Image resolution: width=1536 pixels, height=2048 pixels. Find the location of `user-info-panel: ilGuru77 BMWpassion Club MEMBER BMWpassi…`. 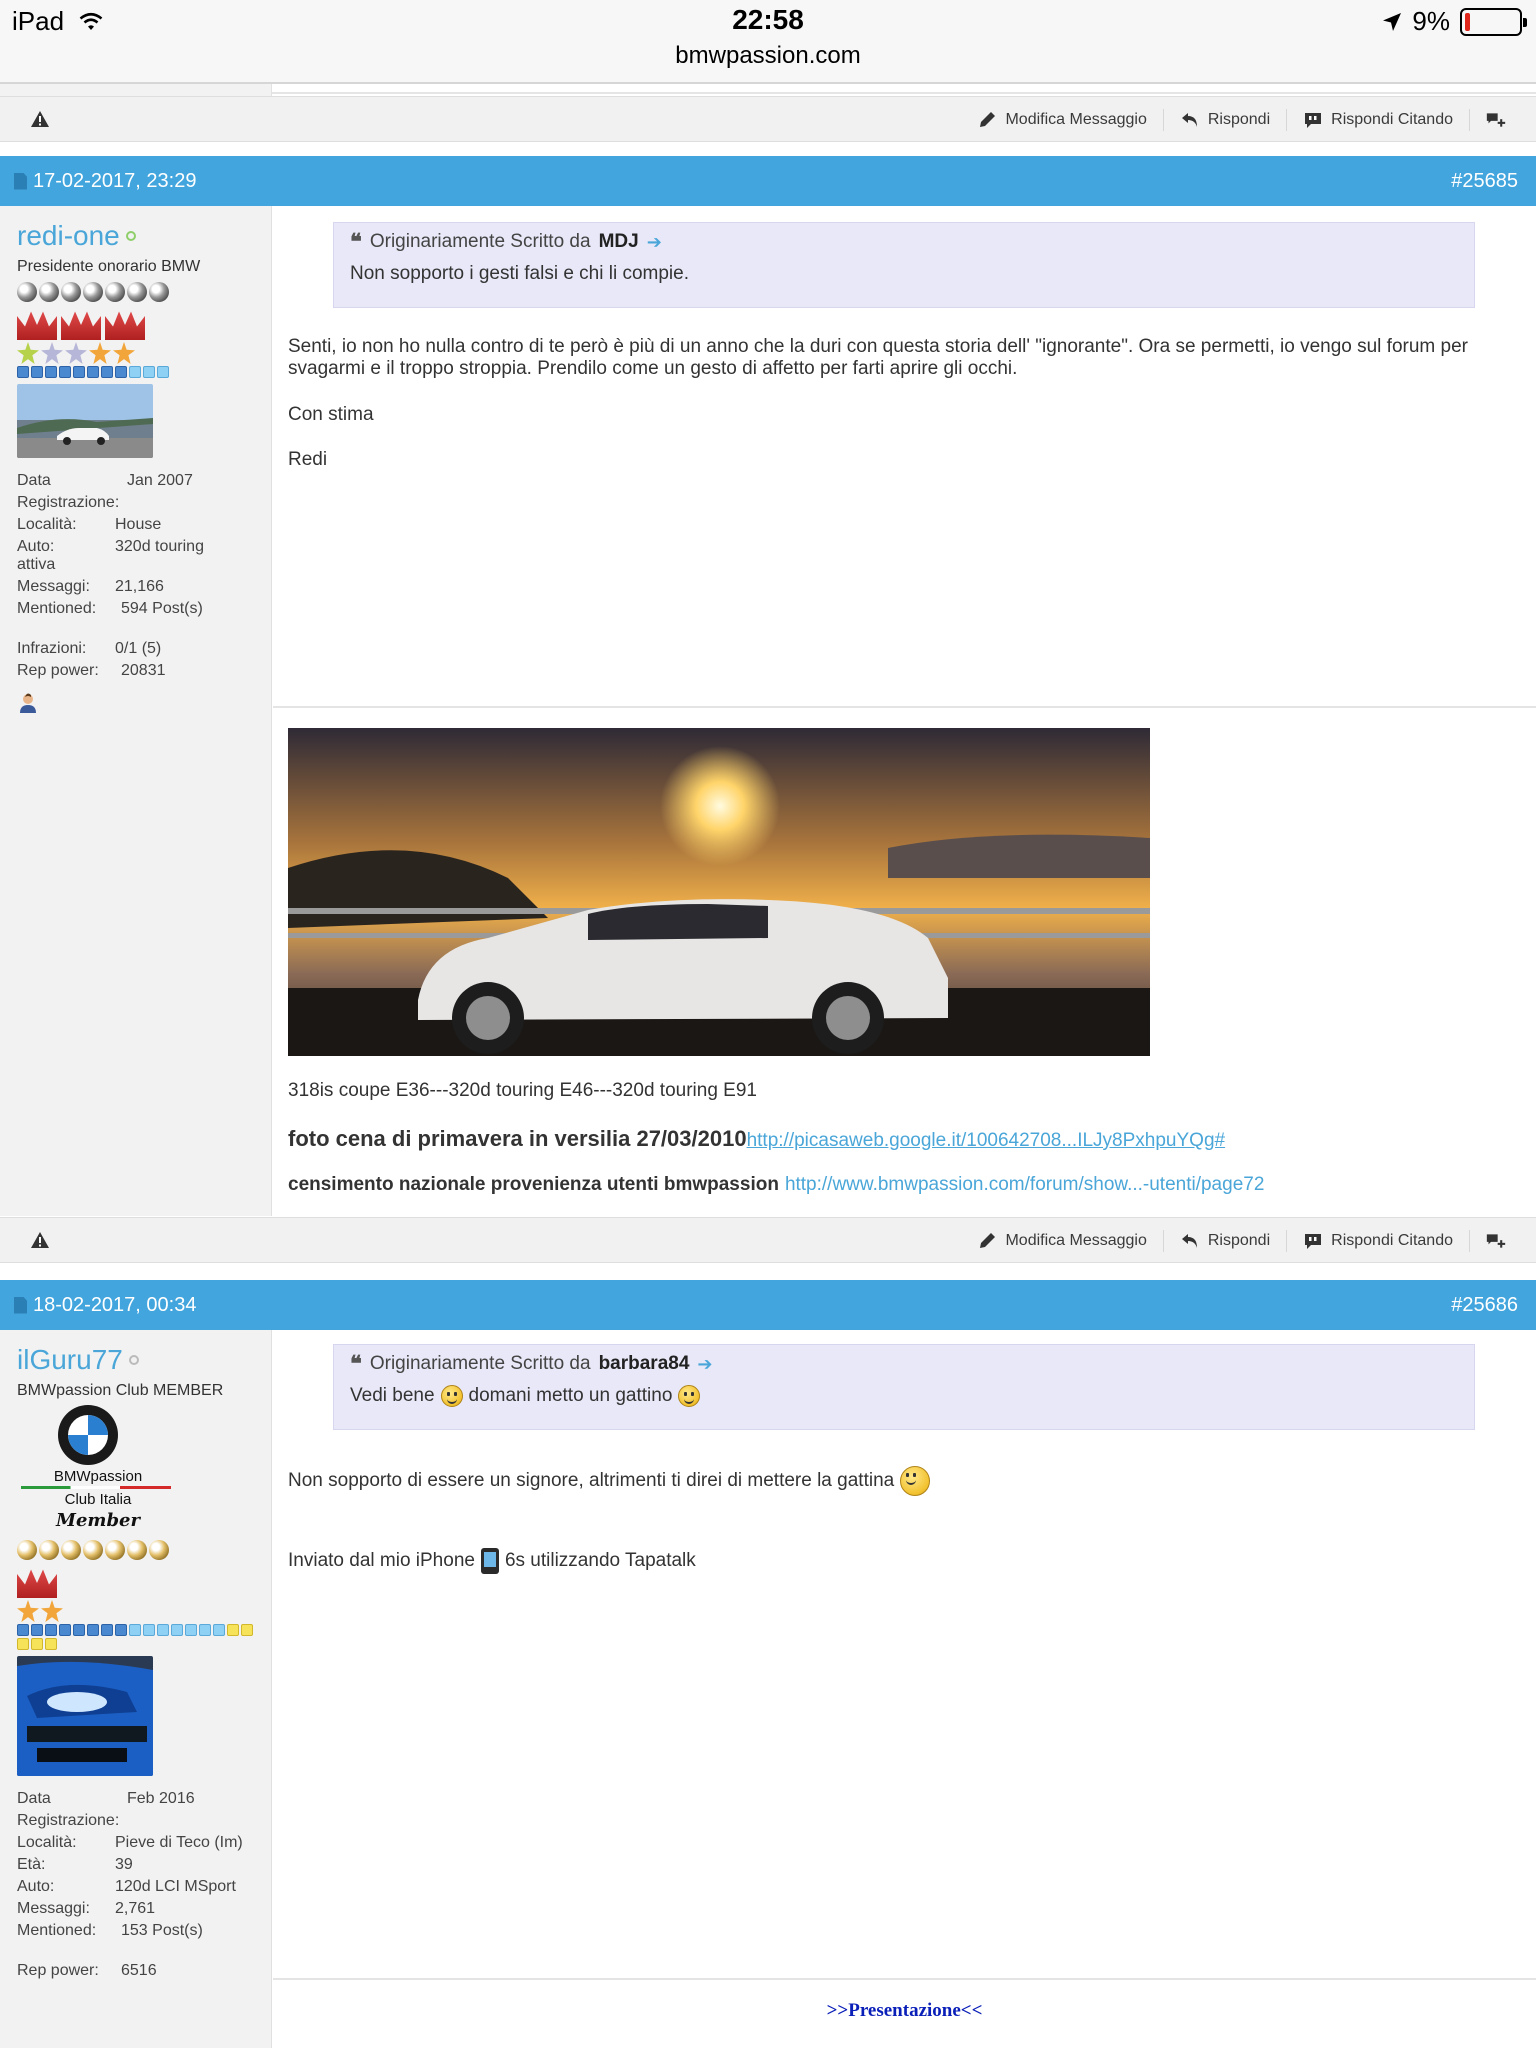

user-info-panel: ilGuru77 BMWpassion Club MEMBER BMWpassi… is located at coordinates (136, 1689).